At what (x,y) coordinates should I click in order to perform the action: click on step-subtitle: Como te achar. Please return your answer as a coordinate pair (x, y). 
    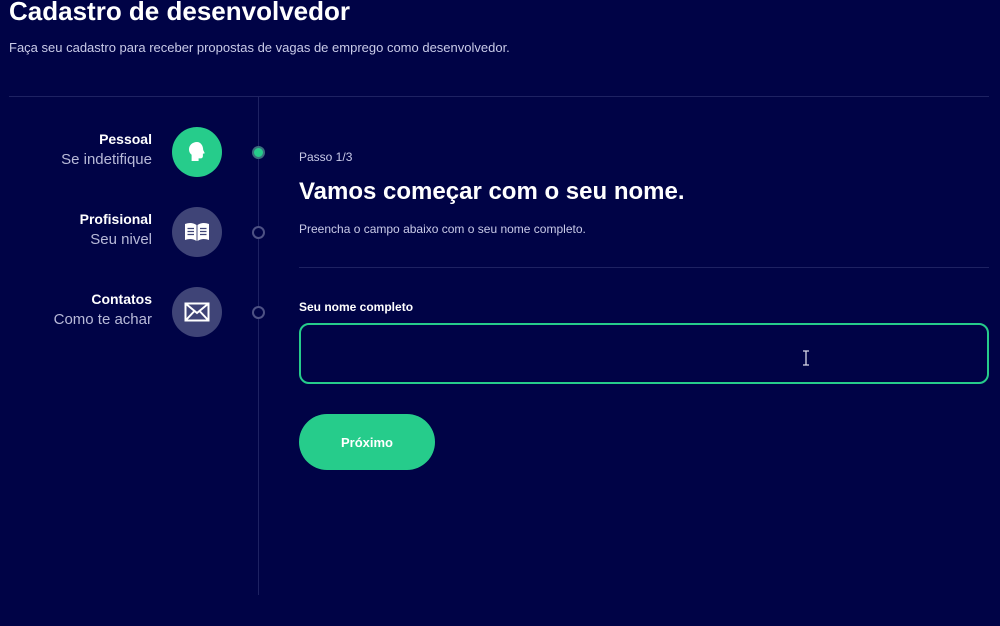
    Looking at the image, I should click on (102, 319).